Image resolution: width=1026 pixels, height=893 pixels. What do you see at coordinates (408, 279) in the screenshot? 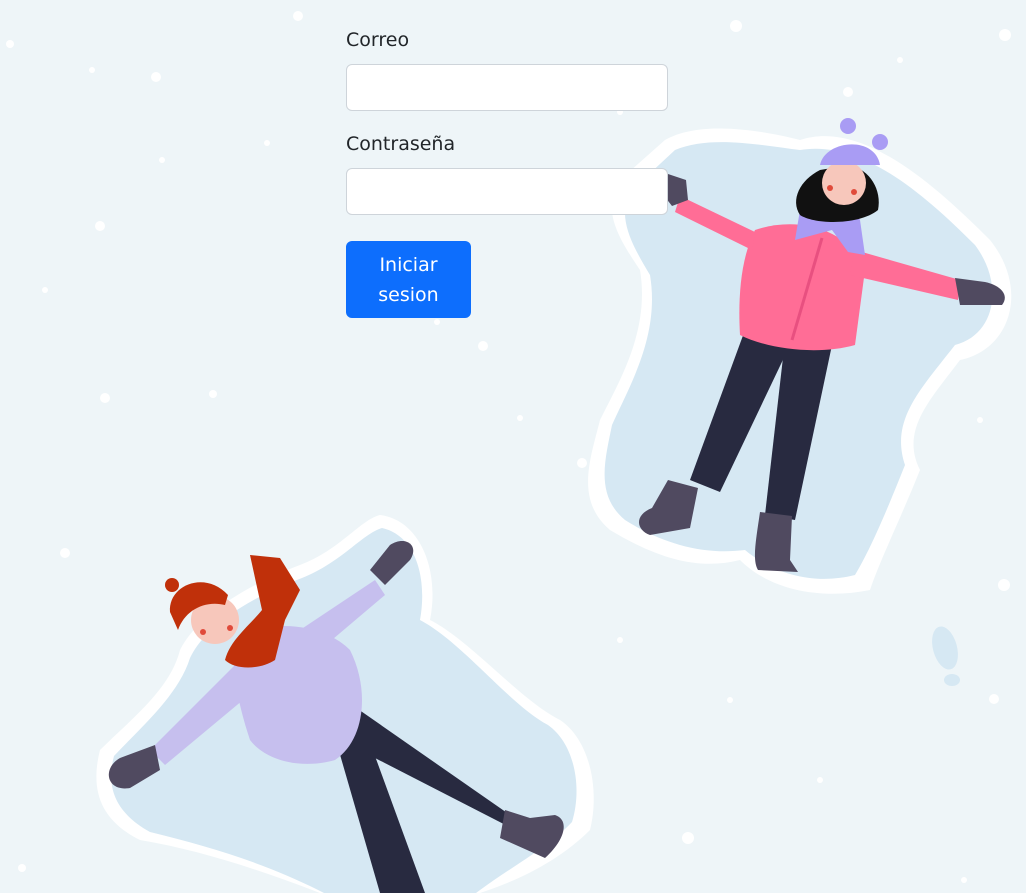
I see `login-button: Iniciar sesion` at bounding box center [408, 279].